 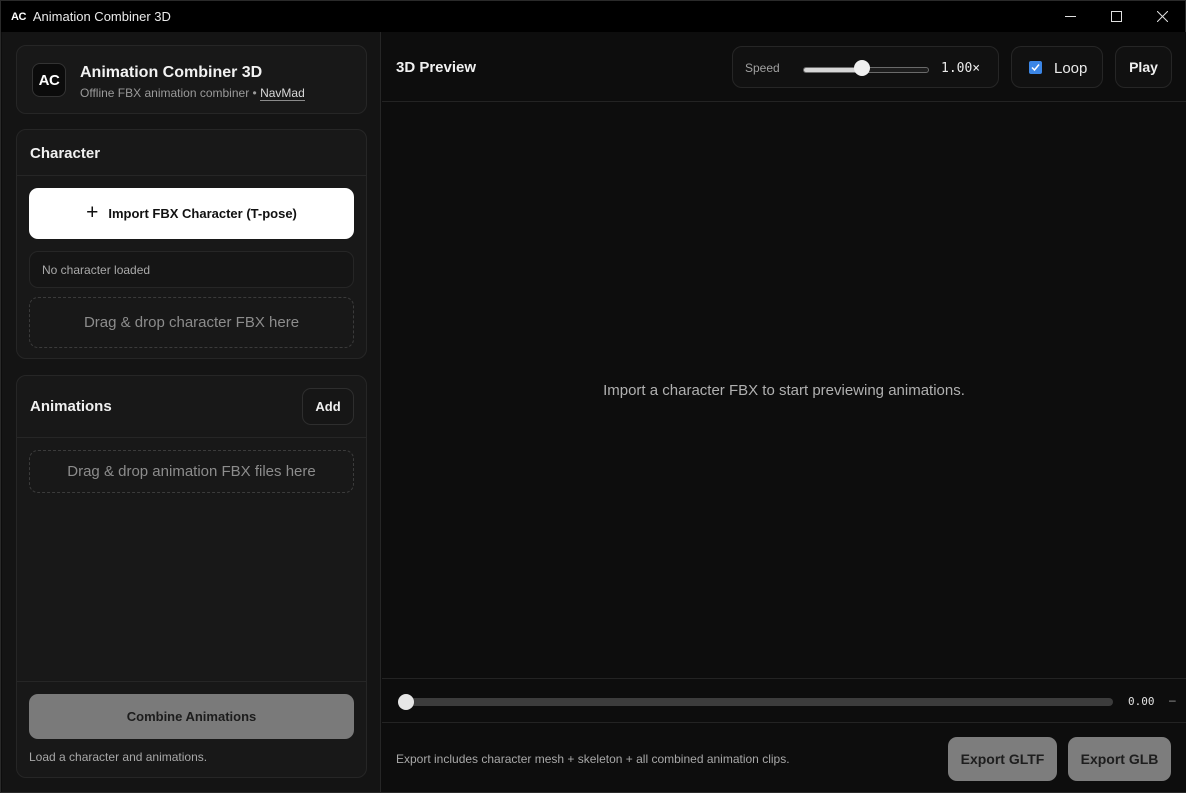 What do you see at coordinates (101, 16) in the screenshot?
I see `window-title: Animation Combiner 3D` at bounding box center [101, 16].